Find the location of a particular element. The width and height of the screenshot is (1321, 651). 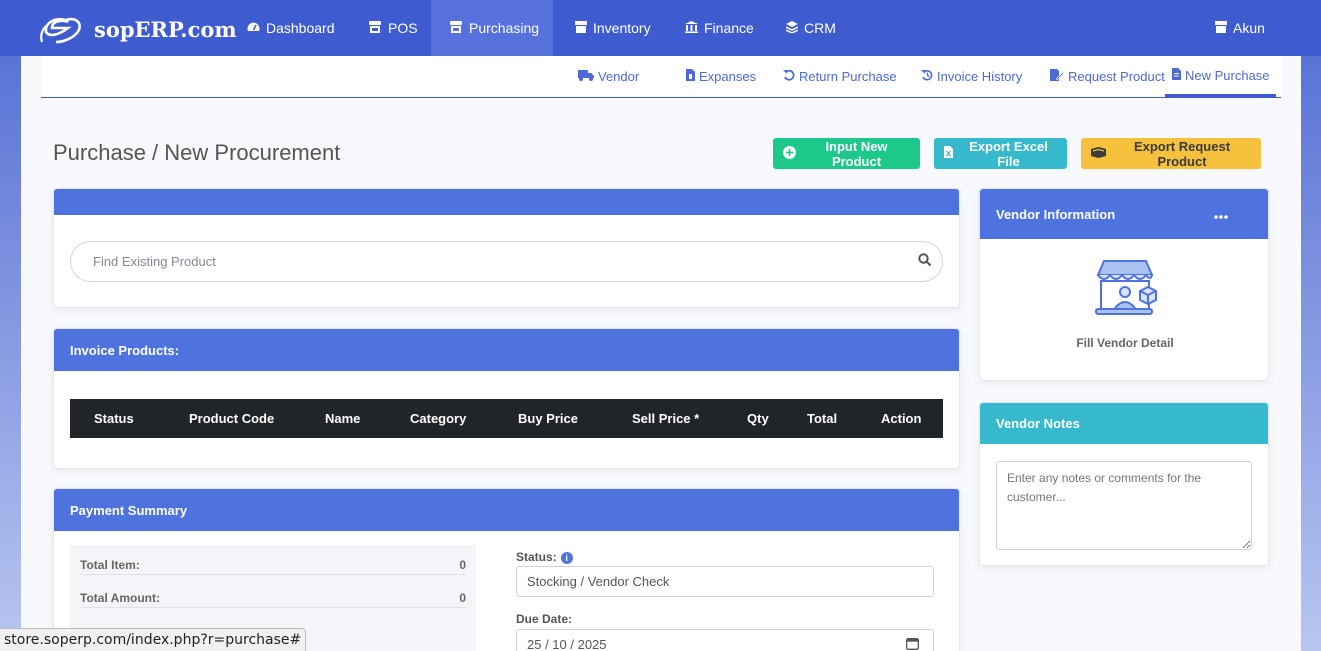

undo-icon is located at coordinates (789, 76).